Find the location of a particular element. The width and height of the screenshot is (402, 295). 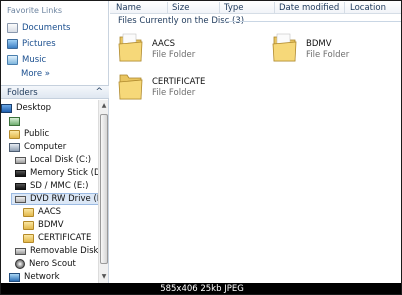

tree-item-public: Public is located at coordinates (29, 134).